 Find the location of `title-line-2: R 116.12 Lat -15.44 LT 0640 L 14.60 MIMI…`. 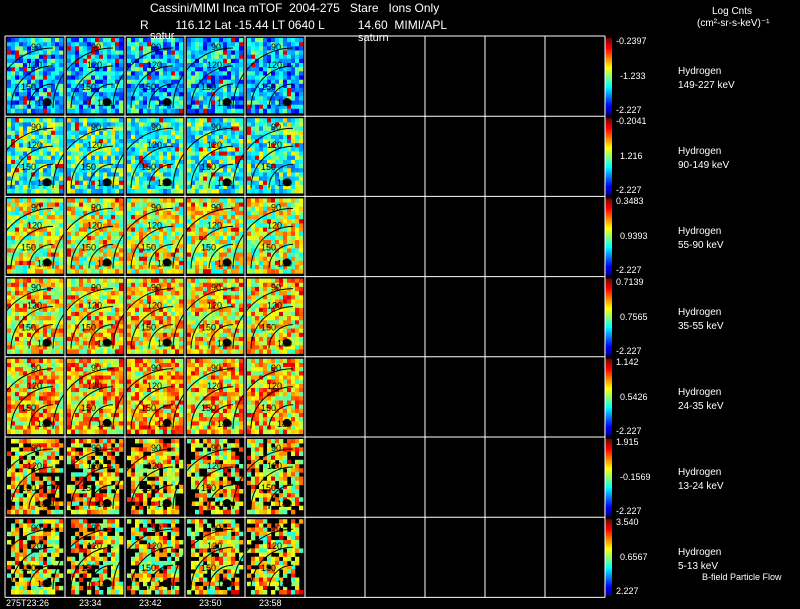

title-line-2: R 116.12 Lat -15.44 LT 0640 L 14.60 MIMI… is located at coordinates (294, 25).